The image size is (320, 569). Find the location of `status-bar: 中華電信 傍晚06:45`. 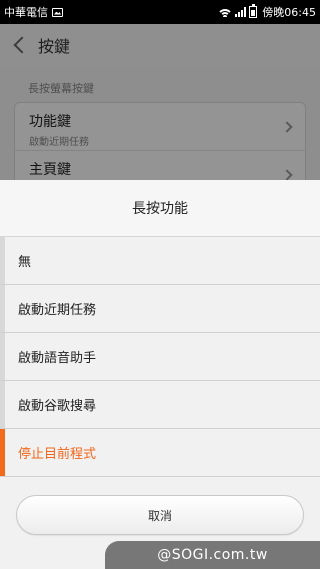

status-bar: 中華電信 傍晚06:45 is located at coordinates (160, 12).